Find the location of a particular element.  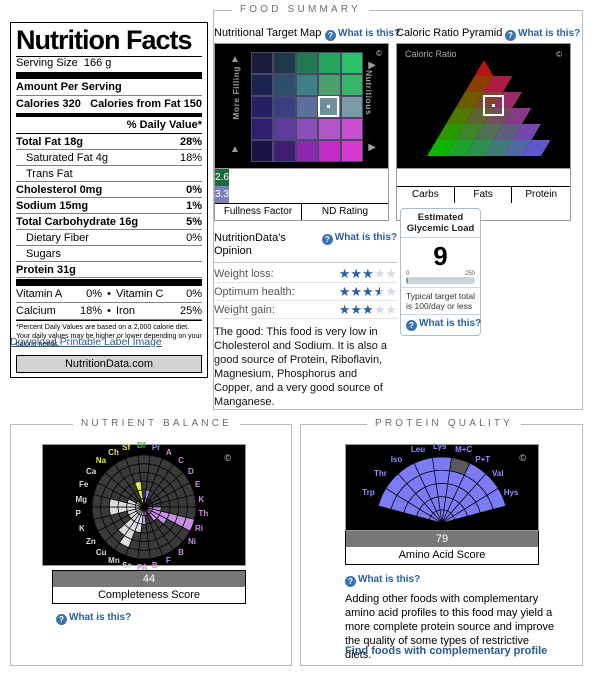

find-complementary-foods-link: Find foods with complementary profile is located at coordinates (446, 651).